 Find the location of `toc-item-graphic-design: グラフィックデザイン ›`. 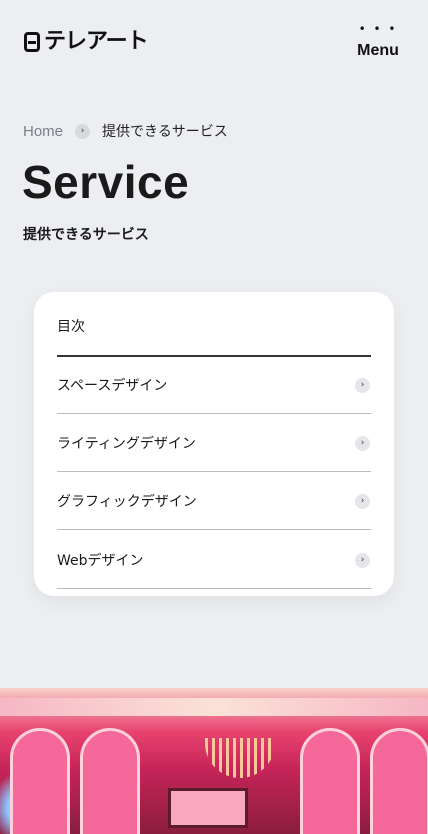

toc-item-graphic-design: グラフィックデザイン › is located at coordinates (214, 501).